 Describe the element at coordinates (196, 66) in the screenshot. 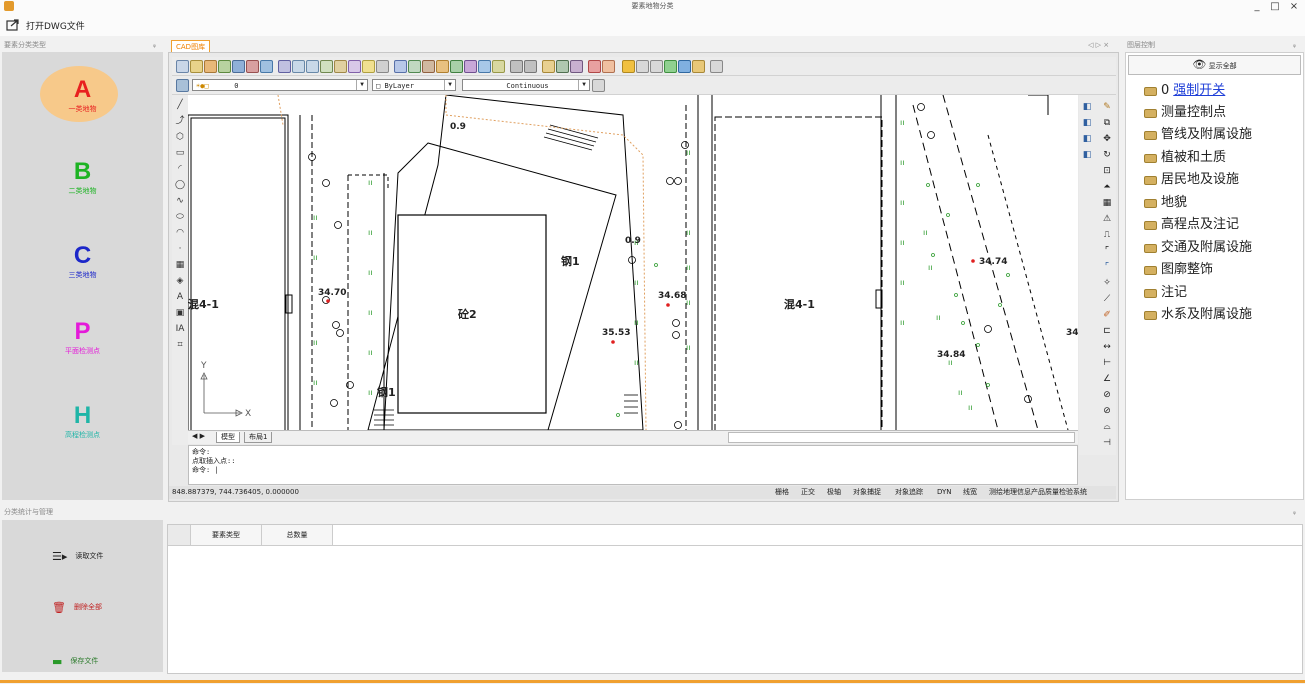

I see `open-icon` at that location.